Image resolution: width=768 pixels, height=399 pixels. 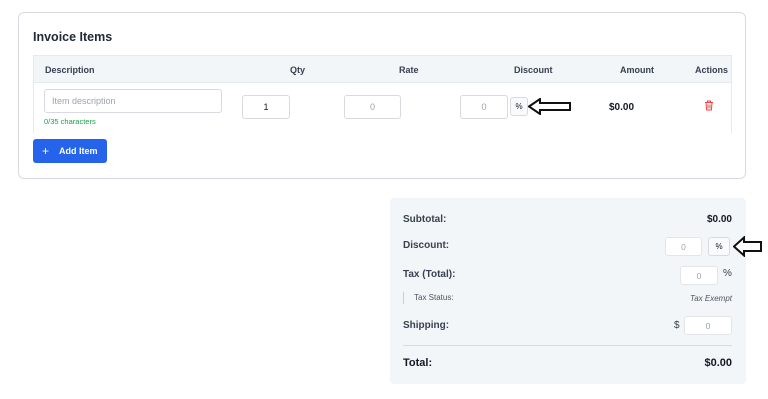 I want to click on tax-input: 0, so click(x=699, y=275).